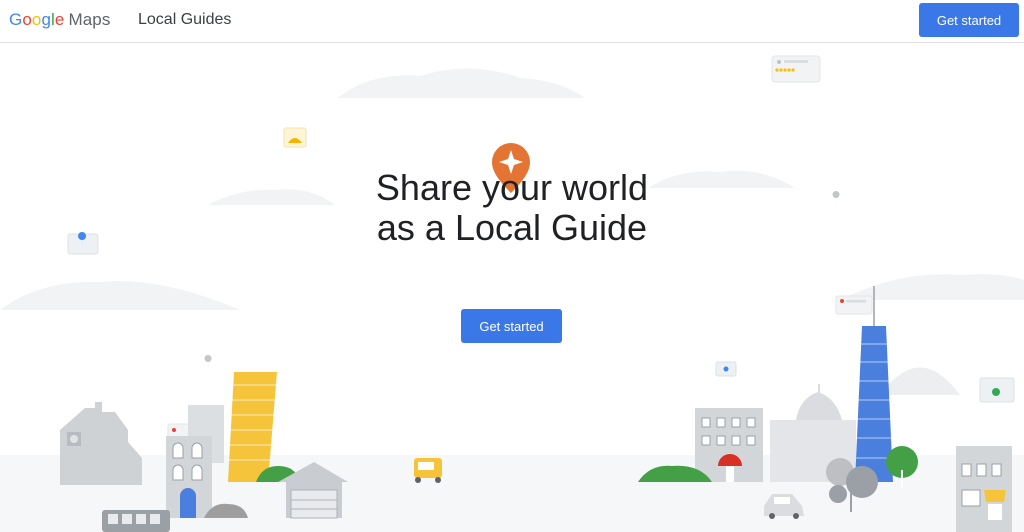 The image size is (1024, 532). I want to click on hero-get-started-button: Get started, so click(511, 326).